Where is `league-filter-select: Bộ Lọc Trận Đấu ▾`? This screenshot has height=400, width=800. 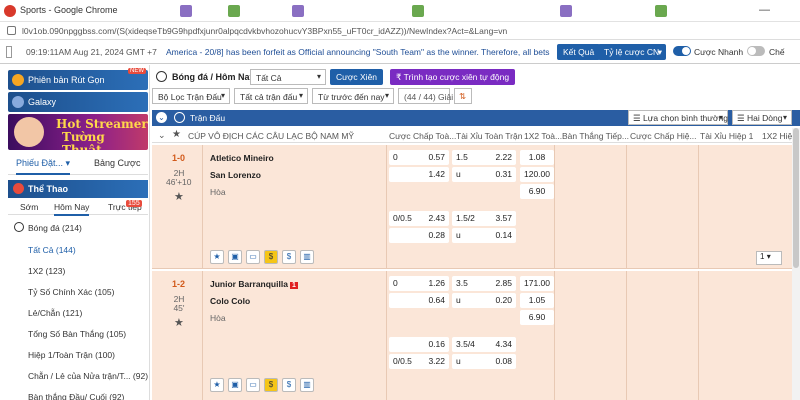 league-filter-select: Bộ Lọc Trận Đấu ▾ is located at coordinates (191, 96).